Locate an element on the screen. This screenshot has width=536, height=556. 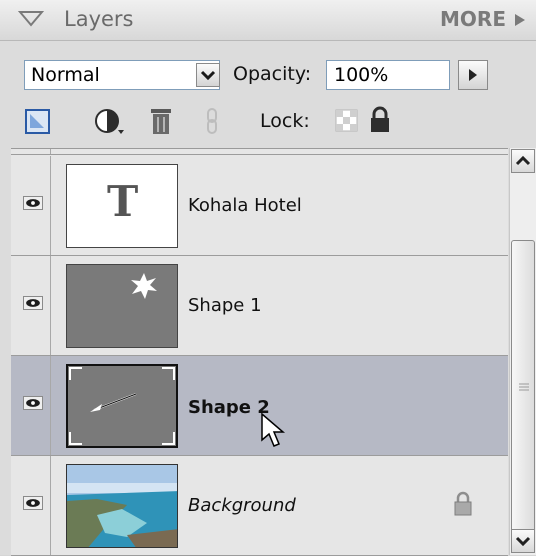
layer-name: Kohala Hotel is located at coordinates (245, 205).